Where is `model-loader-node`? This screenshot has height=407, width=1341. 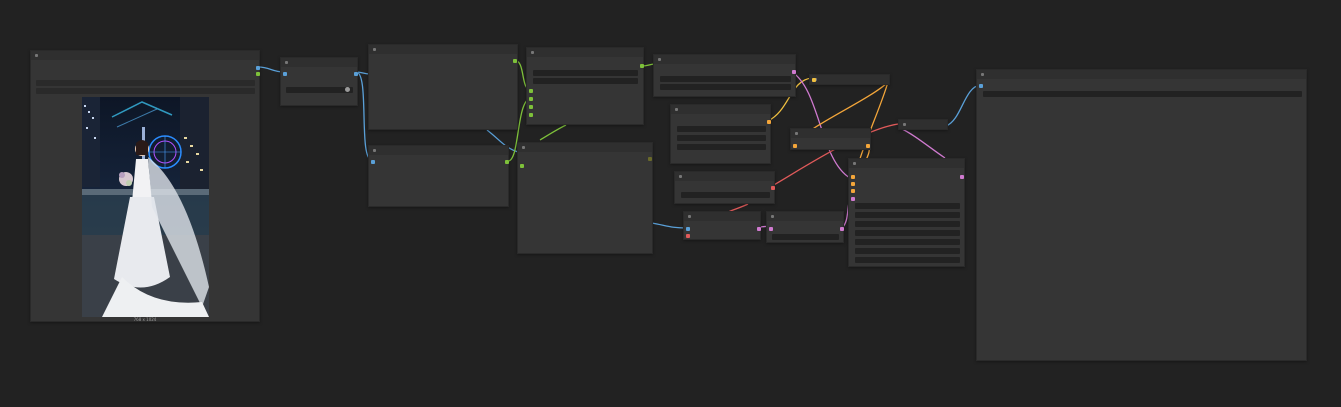
model-loader-node is located at coordinates (443, 87).